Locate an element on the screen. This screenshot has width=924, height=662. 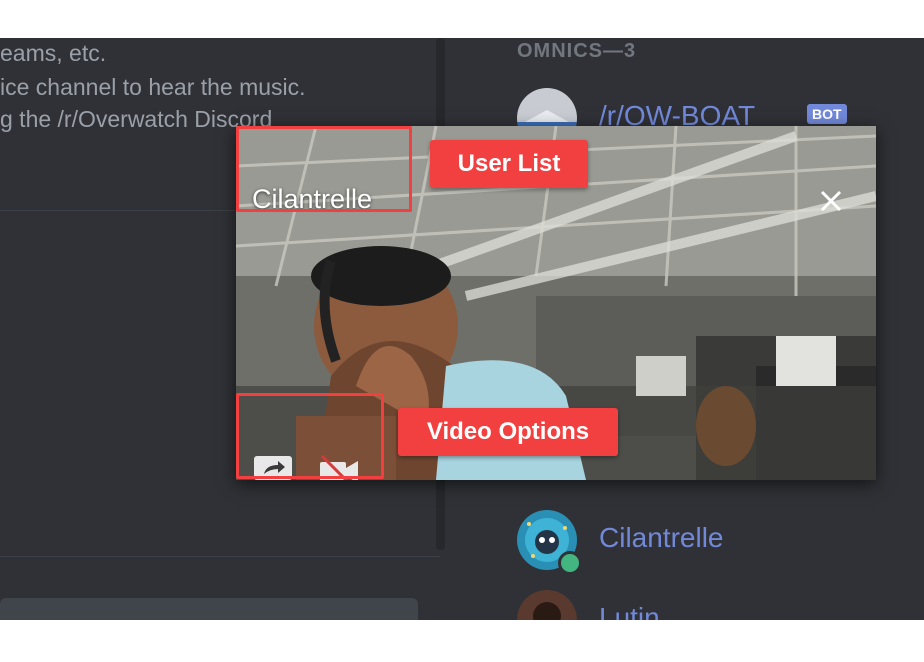
video-controls-highlight is located at coordinates (310, 436).